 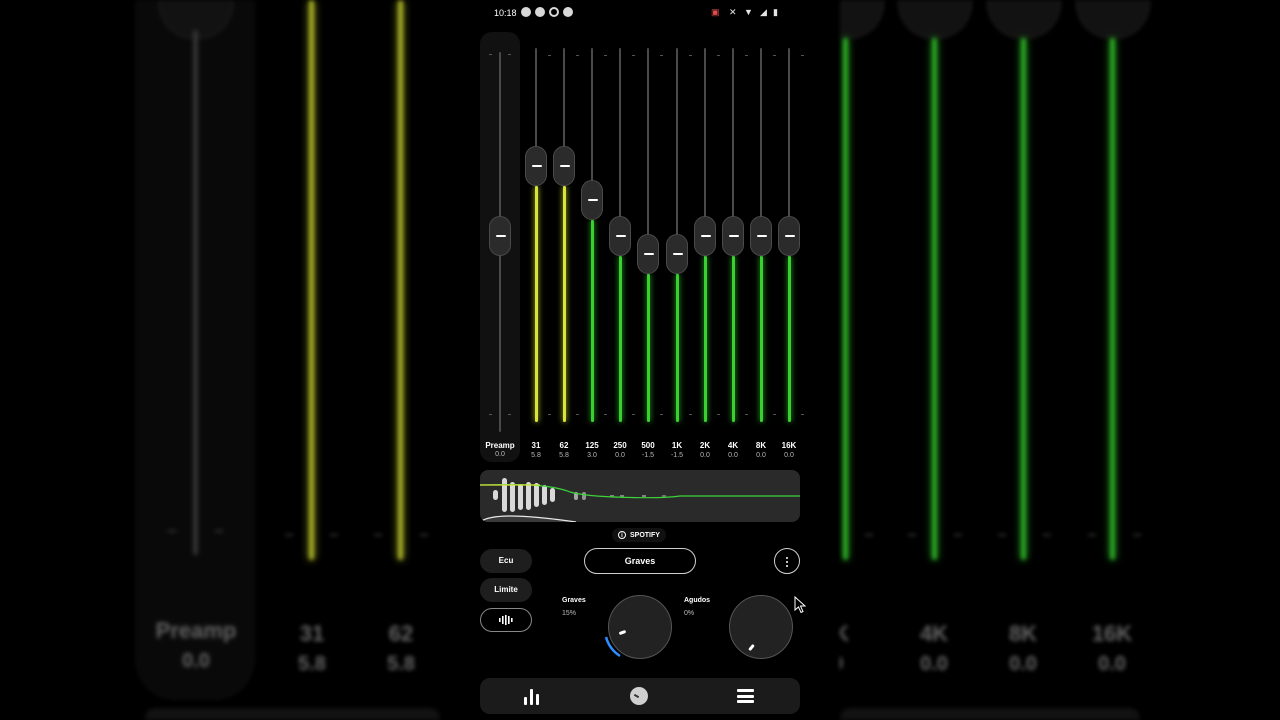 What do you see at coordinates (526, 12) in the screenshot?
I see `spotify-notification-icon` at bounding box center [526, 12].